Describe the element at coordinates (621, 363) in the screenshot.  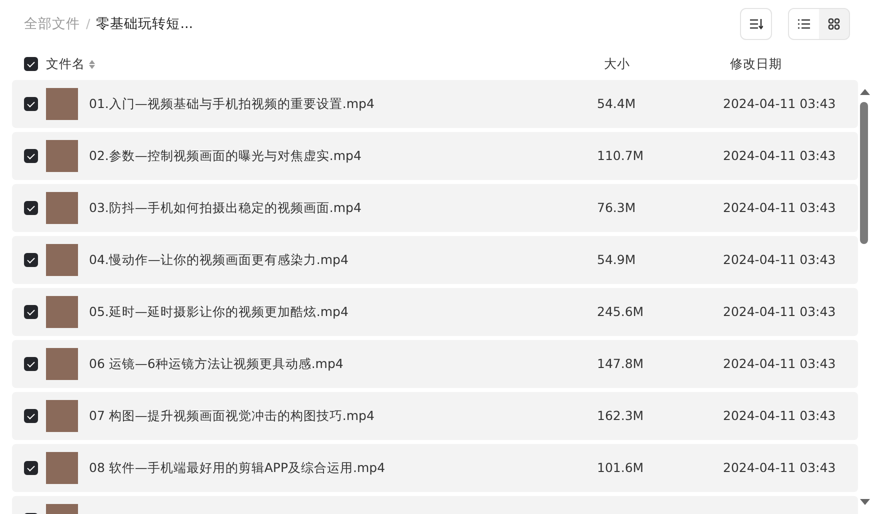
I see `file-size: 147.8M` at that location.